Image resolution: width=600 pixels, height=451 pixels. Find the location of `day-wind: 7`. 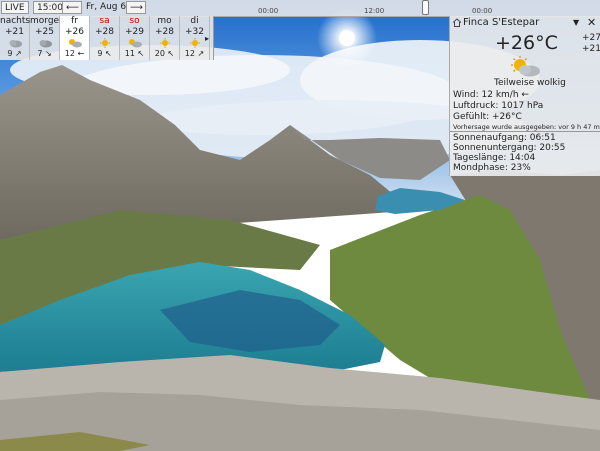

day-wind: 7 is located at coordinates (40, 53).